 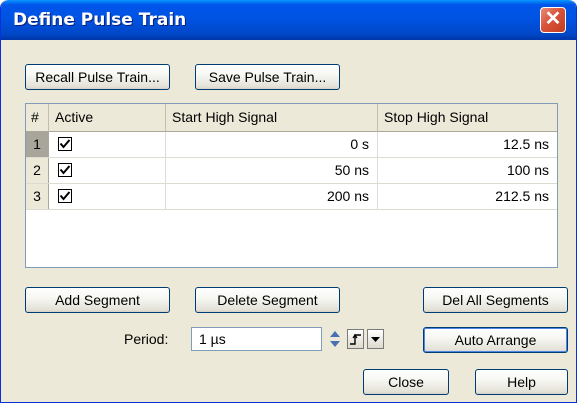 I want to click on header-start-high-signal: Start High Signal, so click(x=272, y=118).